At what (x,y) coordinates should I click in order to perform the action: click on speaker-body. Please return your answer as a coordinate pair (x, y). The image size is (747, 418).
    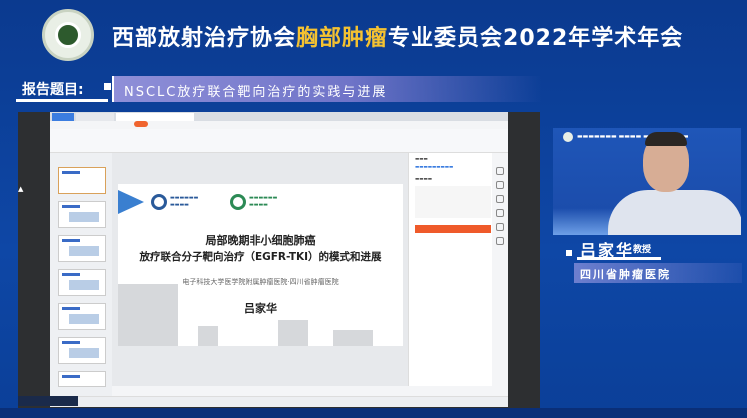
    Looking at the image, I should click on (674, 212).